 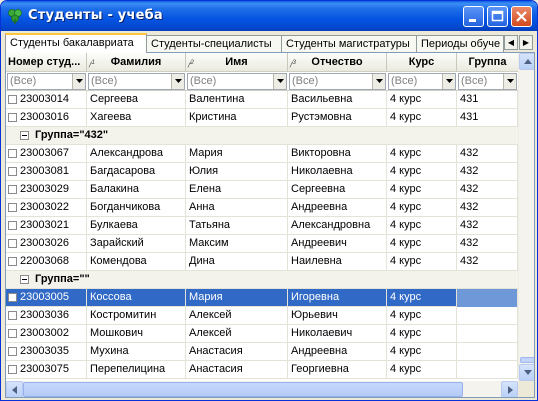 I want to click on cell-surname: Перепелицина, so click(x=136, y=370).